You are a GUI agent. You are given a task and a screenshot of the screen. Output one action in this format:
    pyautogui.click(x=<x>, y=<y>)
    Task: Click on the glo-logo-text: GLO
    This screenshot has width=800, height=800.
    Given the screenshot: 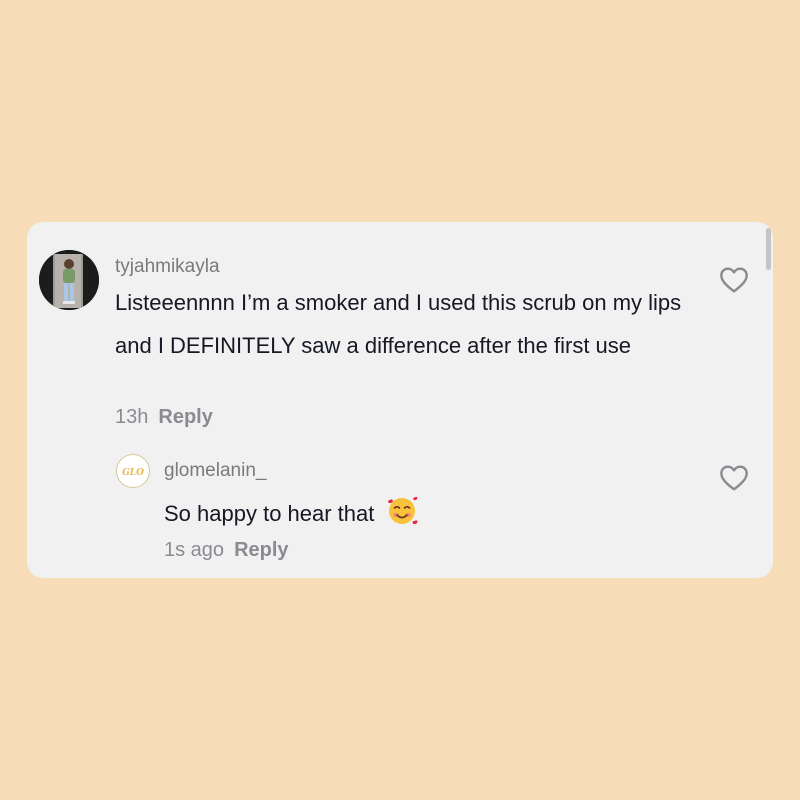 What is the action you would take?
    pyautogui.click(x=133, y=473)
    